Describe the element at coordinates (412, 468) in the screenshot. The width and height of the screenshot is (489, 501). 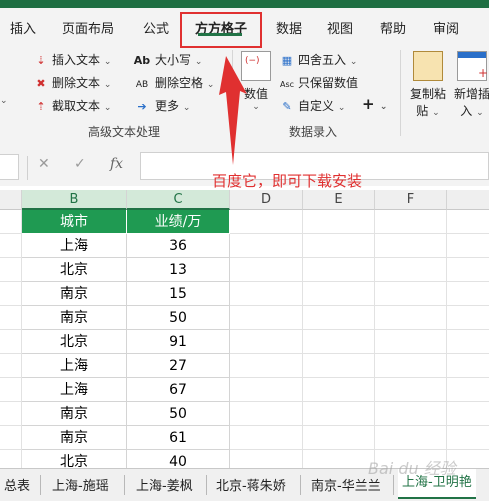
I see `watermark: Bai du 经验` at that location.